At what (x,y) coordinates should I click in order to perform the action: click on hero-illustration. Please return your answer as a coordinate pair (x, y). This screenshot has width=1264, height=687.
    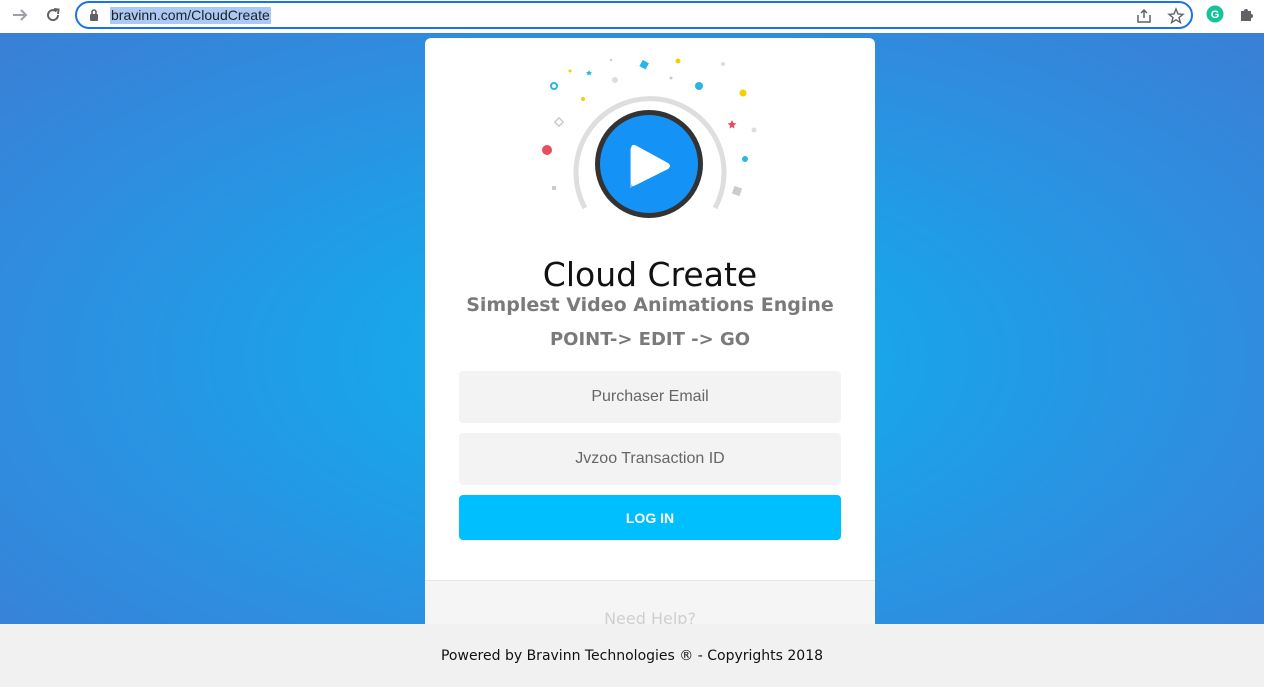
    Looking at the image, I should click on (649, 138).